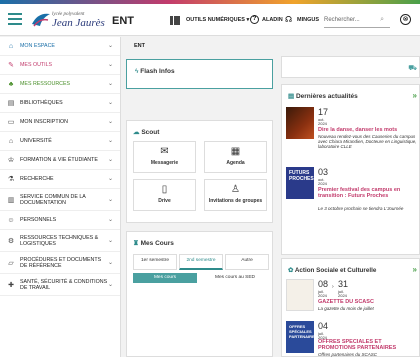 The width and height of the screenshot is (420, 357). I want to click on sidebar-item-label: SERVICE COMMUN DE LA DOCUMENTATION, so click(53, 199).